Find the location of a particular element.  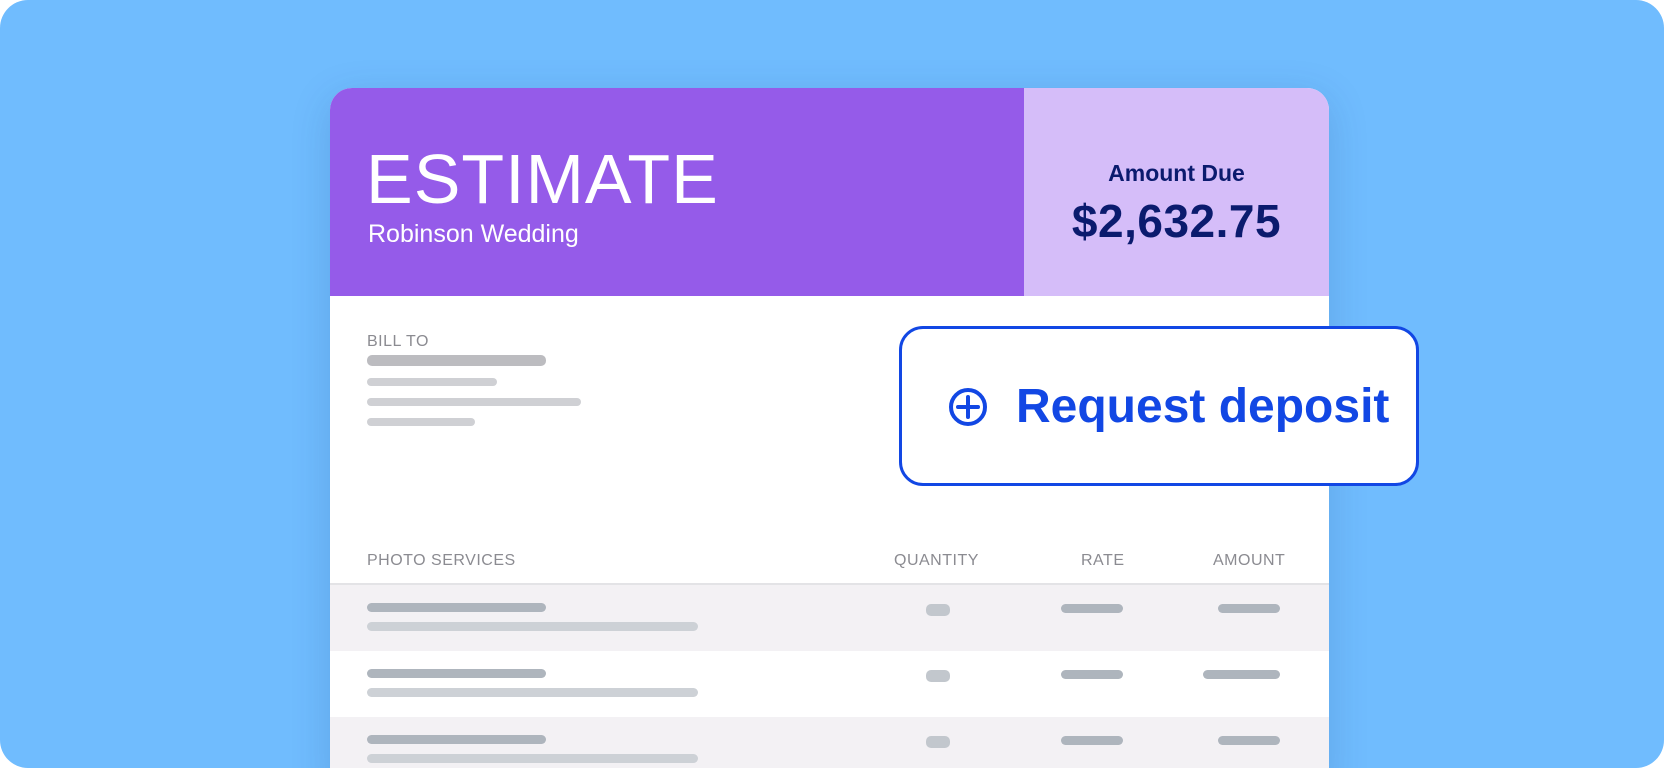

request-deposit-button: Request deposit is located at coordinates (1159, 406).